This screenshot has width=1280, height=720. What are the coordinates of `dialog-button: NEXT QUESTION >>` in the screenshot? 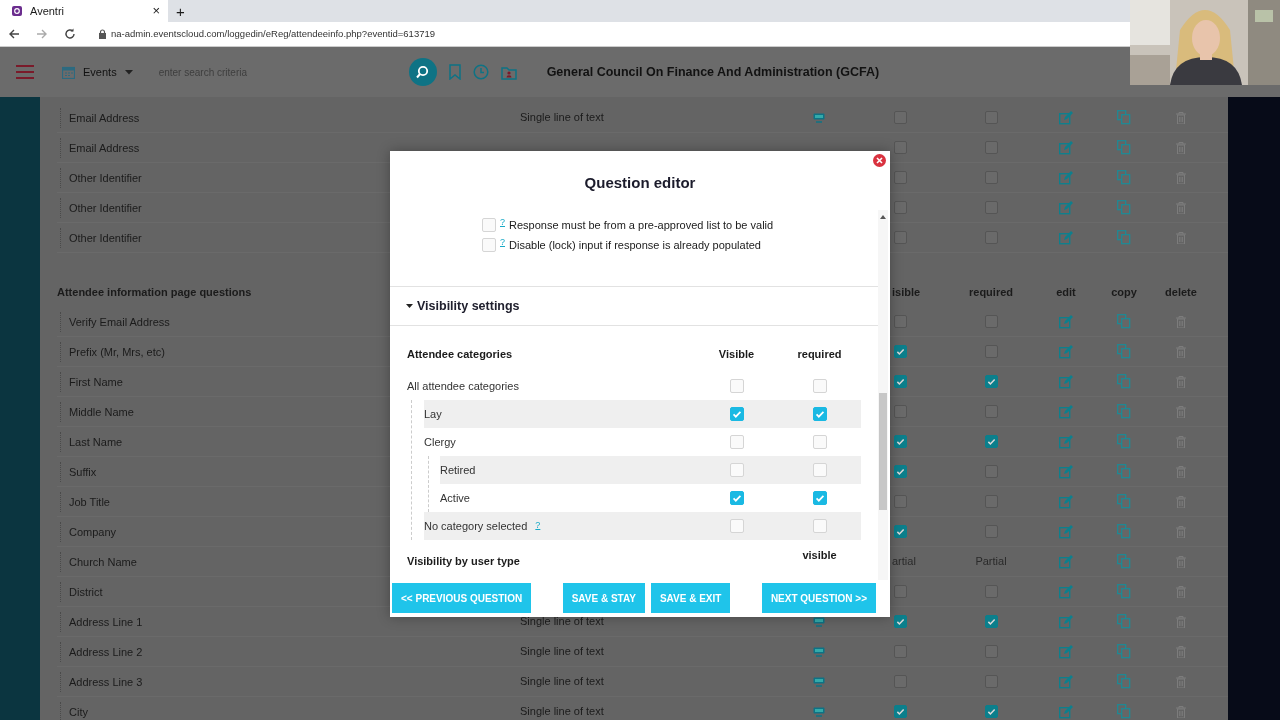 It's located at (818, 598).